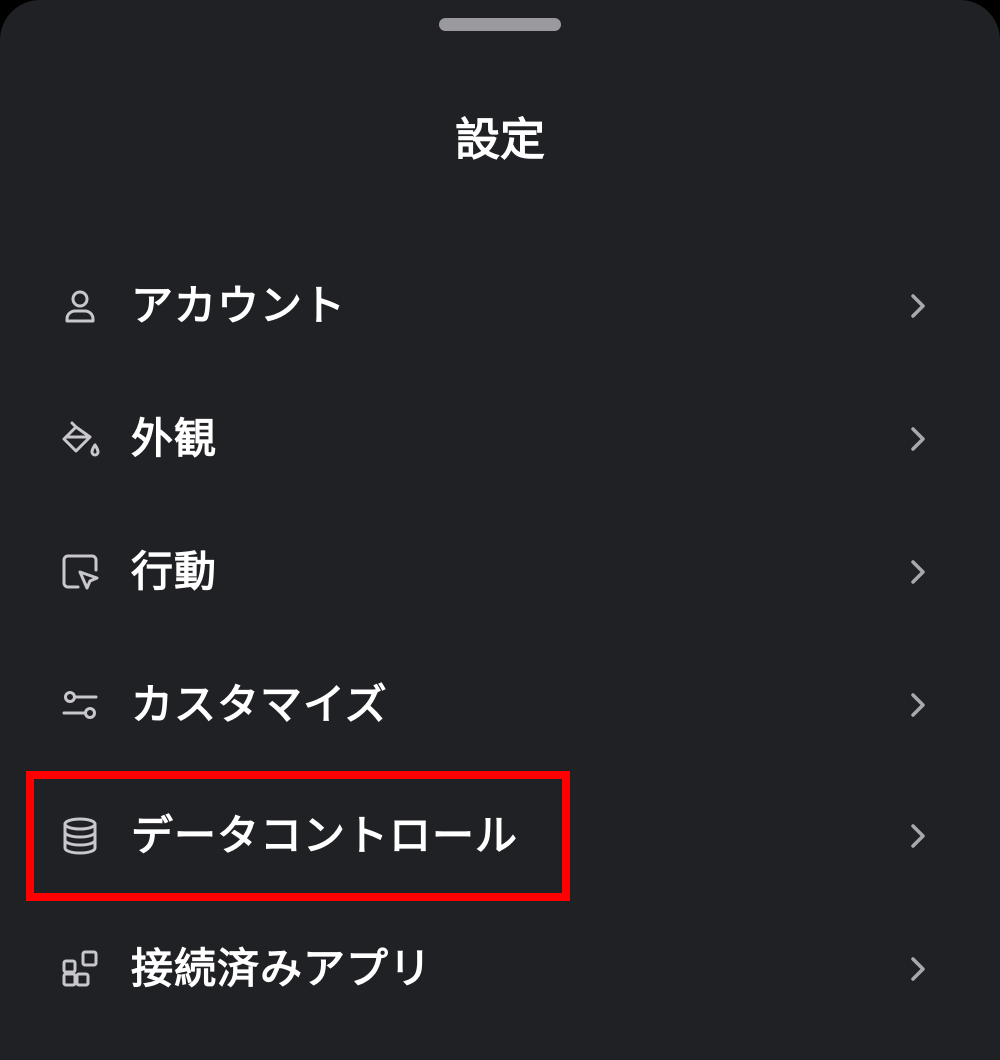 This screenshot has height=1060, width=1000. I want to click on menu-item-account: アカウント, so click(500, 306).